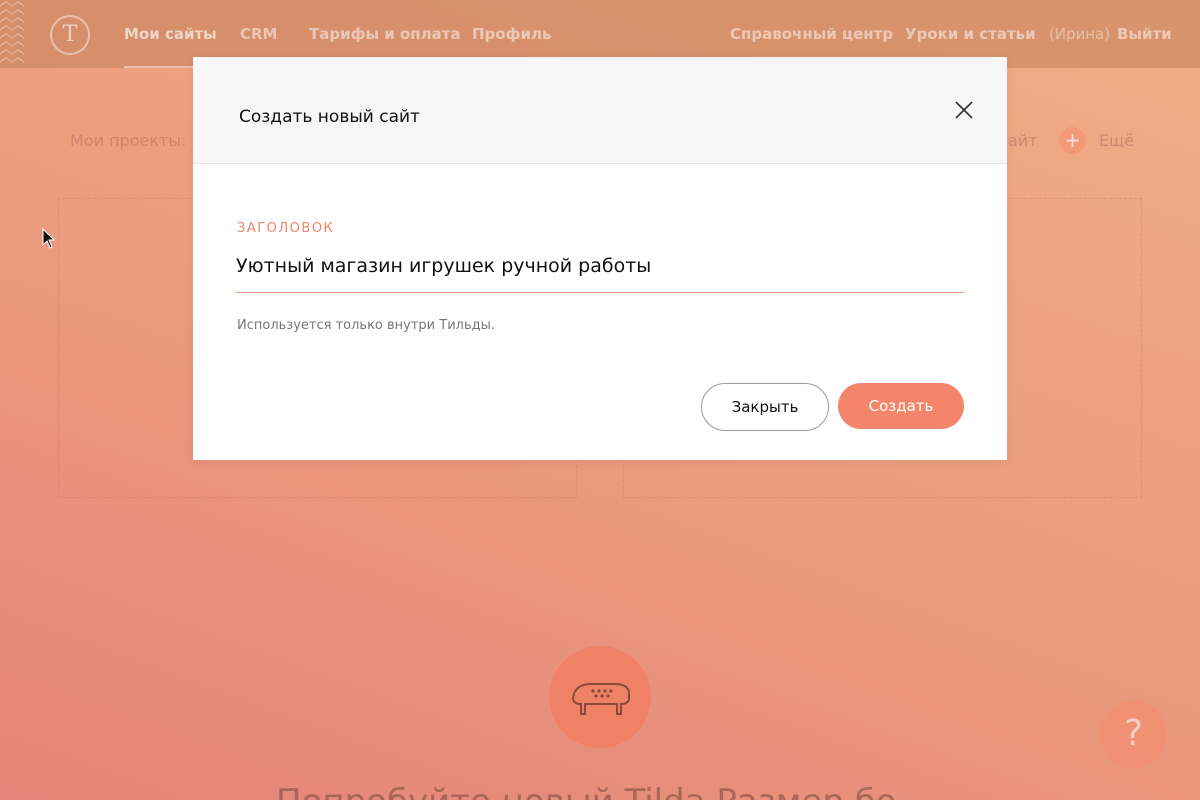  I want to click on more-link: Ещё, so click(1116, 140).